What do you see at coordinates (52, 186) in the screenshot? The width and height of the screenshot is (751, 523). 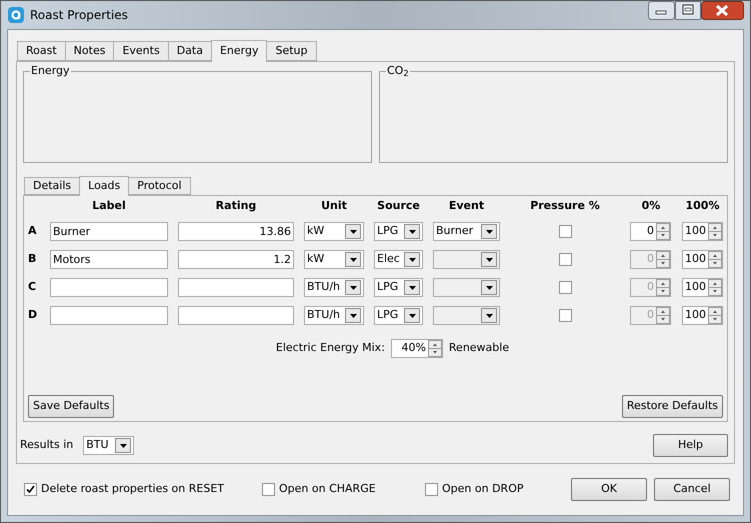 I see `tab: Details` at bounding box center [52, 186].